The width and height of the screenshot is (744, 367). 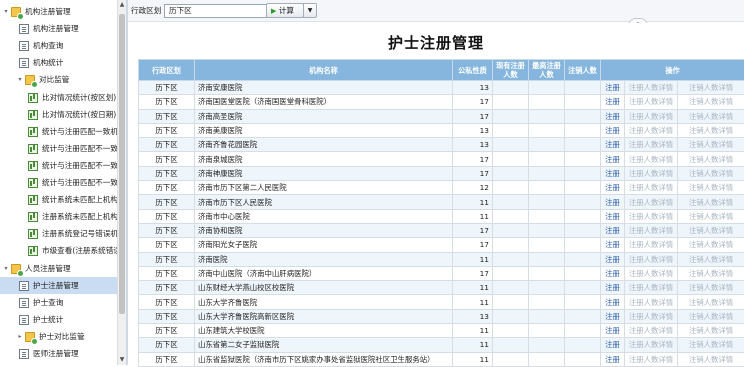 I want to click on sidebar-item: 市级查看(注册系统错误, so click(x=58, y=250).